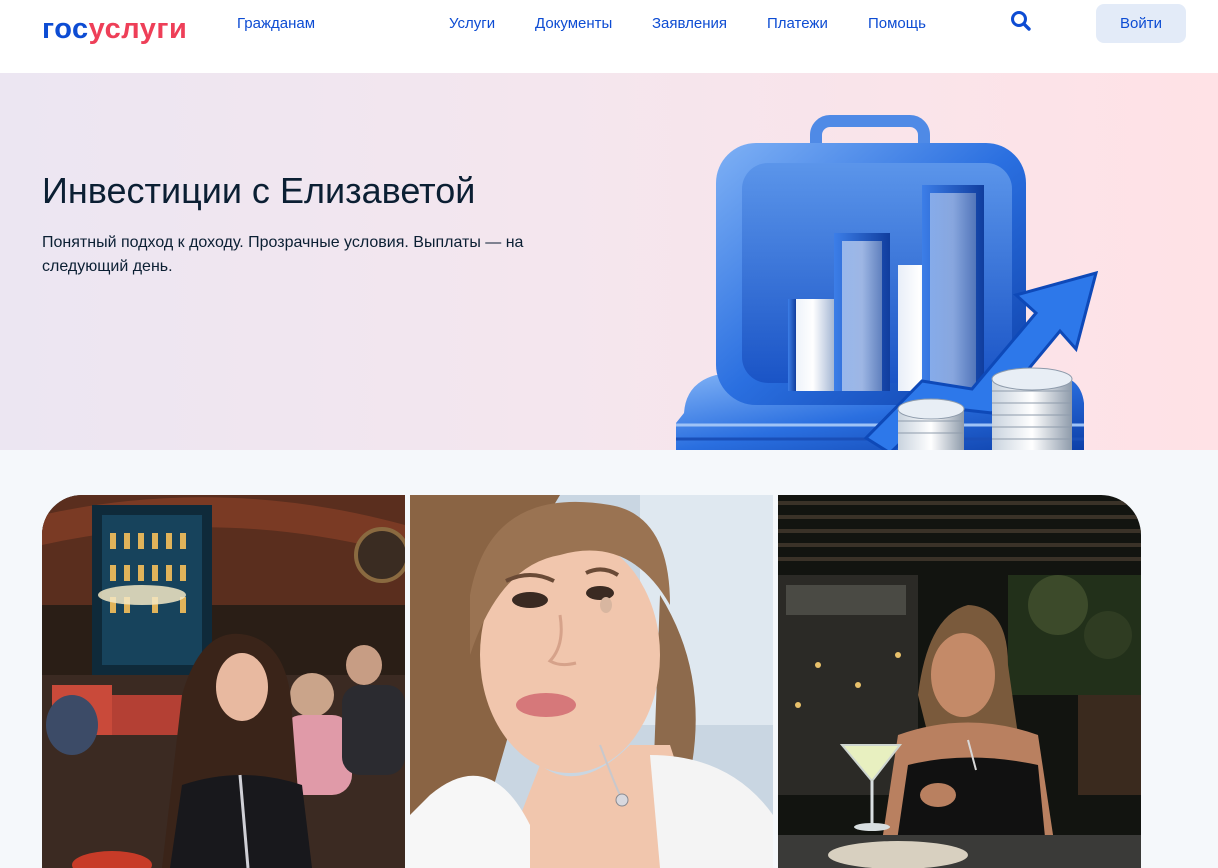  What do you see at coordinates (1141, 23) in the screenshot?
I see `login-button: Войти` at bounding box center [1141, 23].